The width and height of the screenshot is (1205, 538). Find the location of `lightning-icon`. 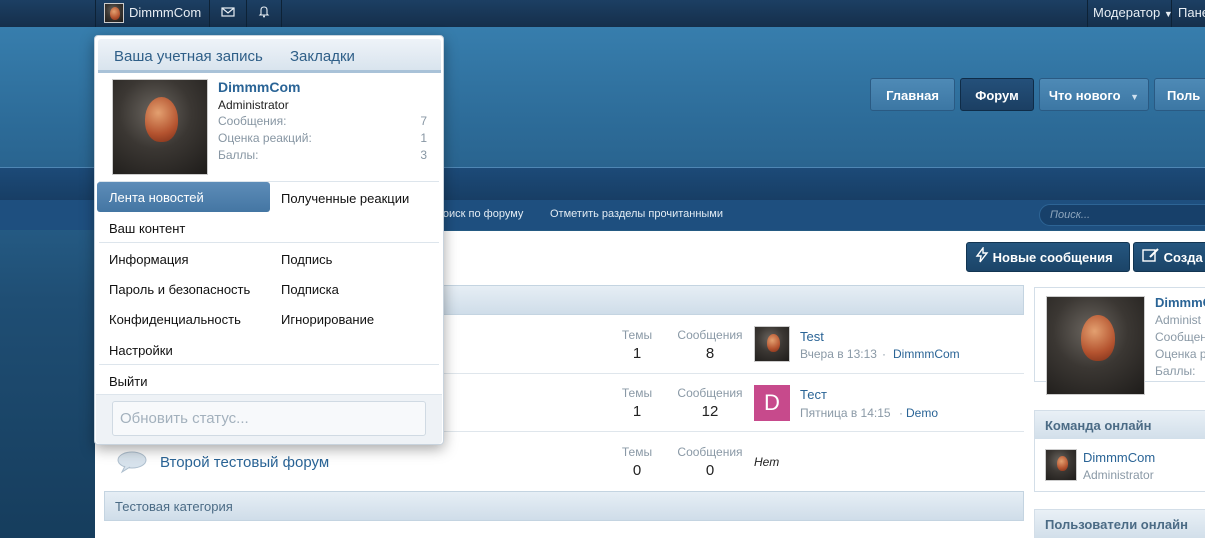

lightning-icon is located at coordinates (982, 259).